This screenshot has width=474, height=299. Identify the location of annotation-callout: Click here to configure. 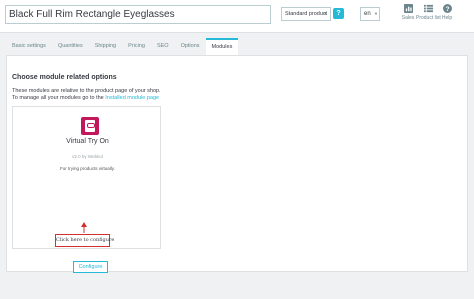
(84, 240).